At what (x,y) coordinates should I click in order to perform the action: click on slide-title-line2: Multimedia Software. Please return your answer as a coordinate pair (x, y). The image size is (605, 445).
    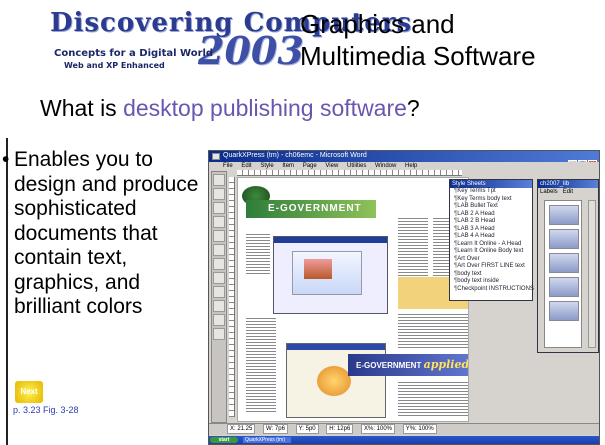
    Looking at the image, I should click on (418, 56).